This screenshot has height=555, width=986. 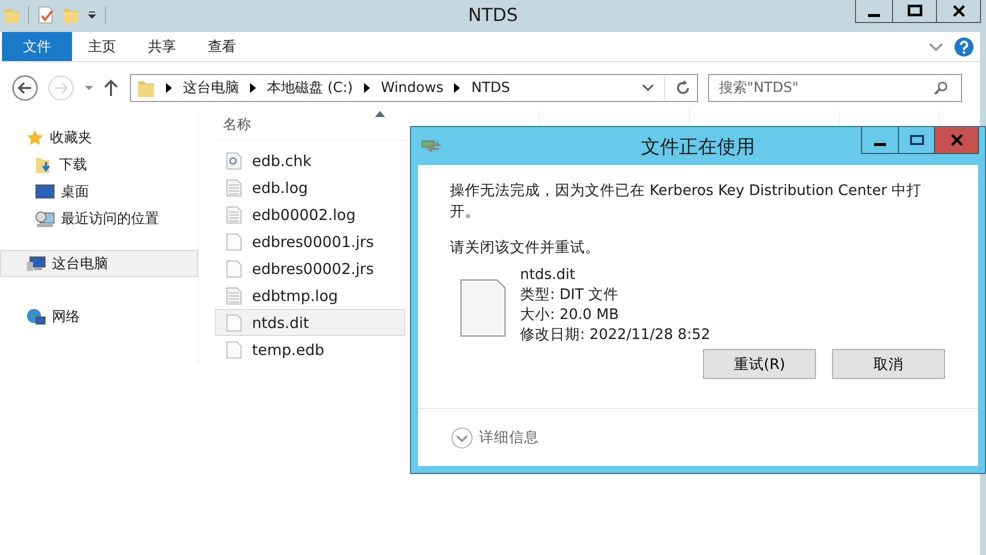 What do you see at coordinates (92, 15) in the screenshot?
I see `dropdown-icon` at bounding box center [92, 15].